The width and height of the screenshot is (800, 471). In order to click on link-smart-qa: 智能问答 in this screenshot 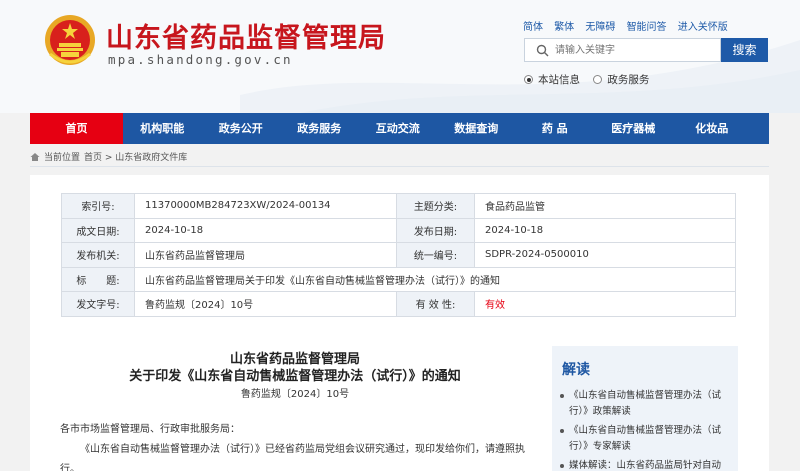, I will do `click(647, 27)`.